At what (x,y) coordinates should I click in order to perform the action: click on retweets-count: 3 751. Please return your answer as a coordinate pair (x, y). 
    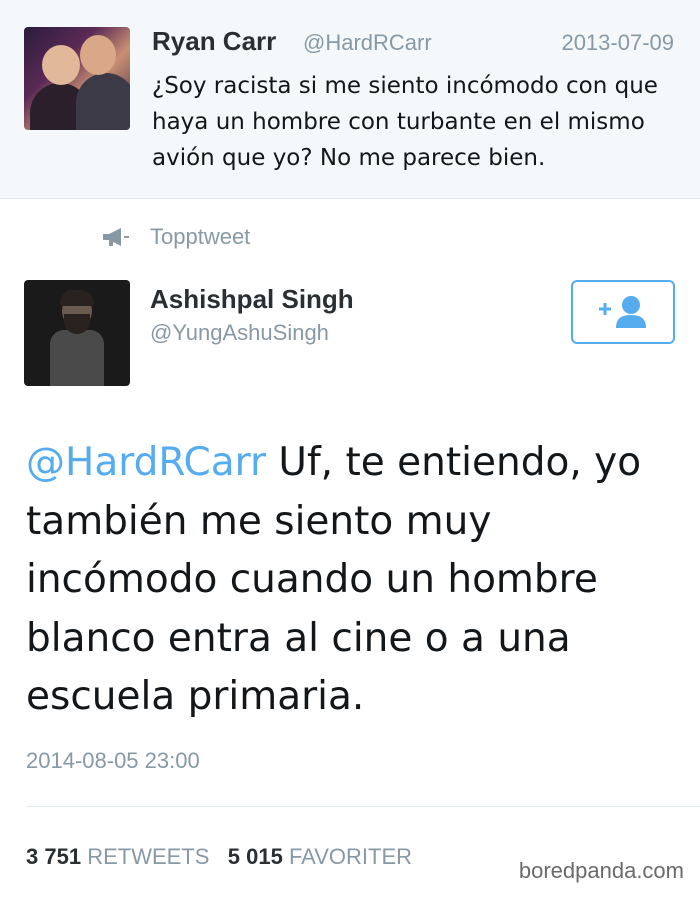
    Looking at the image, I should click on (53, 856).